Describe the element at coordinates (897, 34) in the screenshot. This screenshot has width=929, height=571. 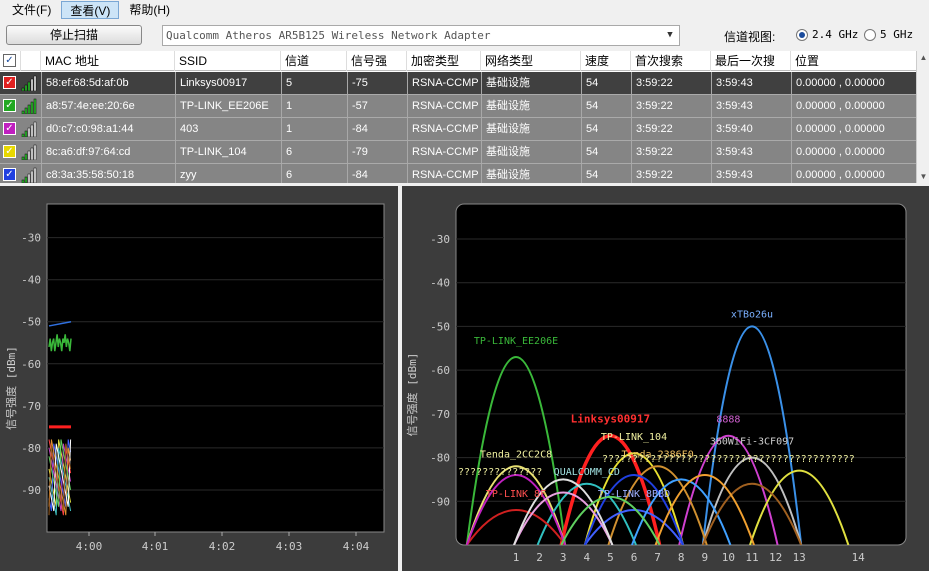
I see `band-5-label: 5 GHz` at that location.